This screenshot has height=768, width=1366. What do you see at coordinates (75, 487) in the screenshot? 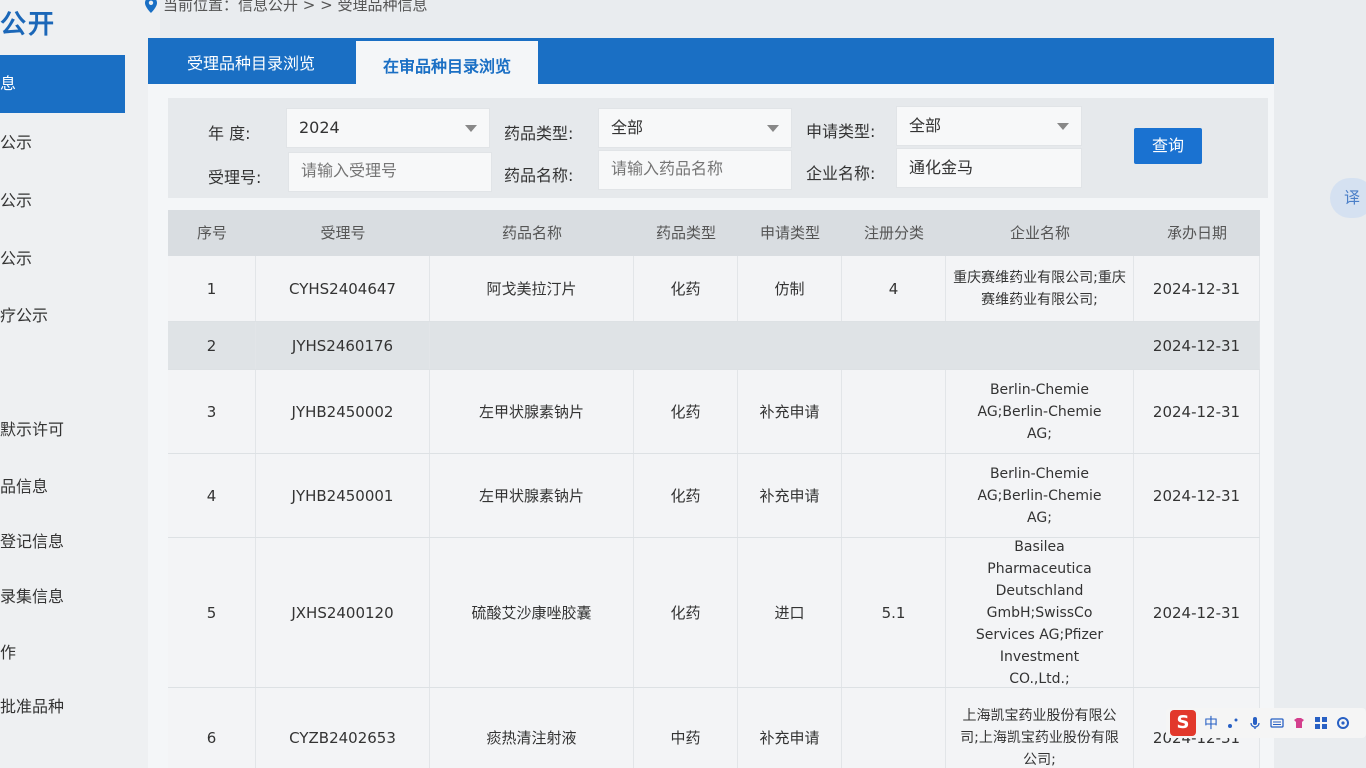
I see `sidebar-item-7: 品信息` at bounding box center [75, 487].